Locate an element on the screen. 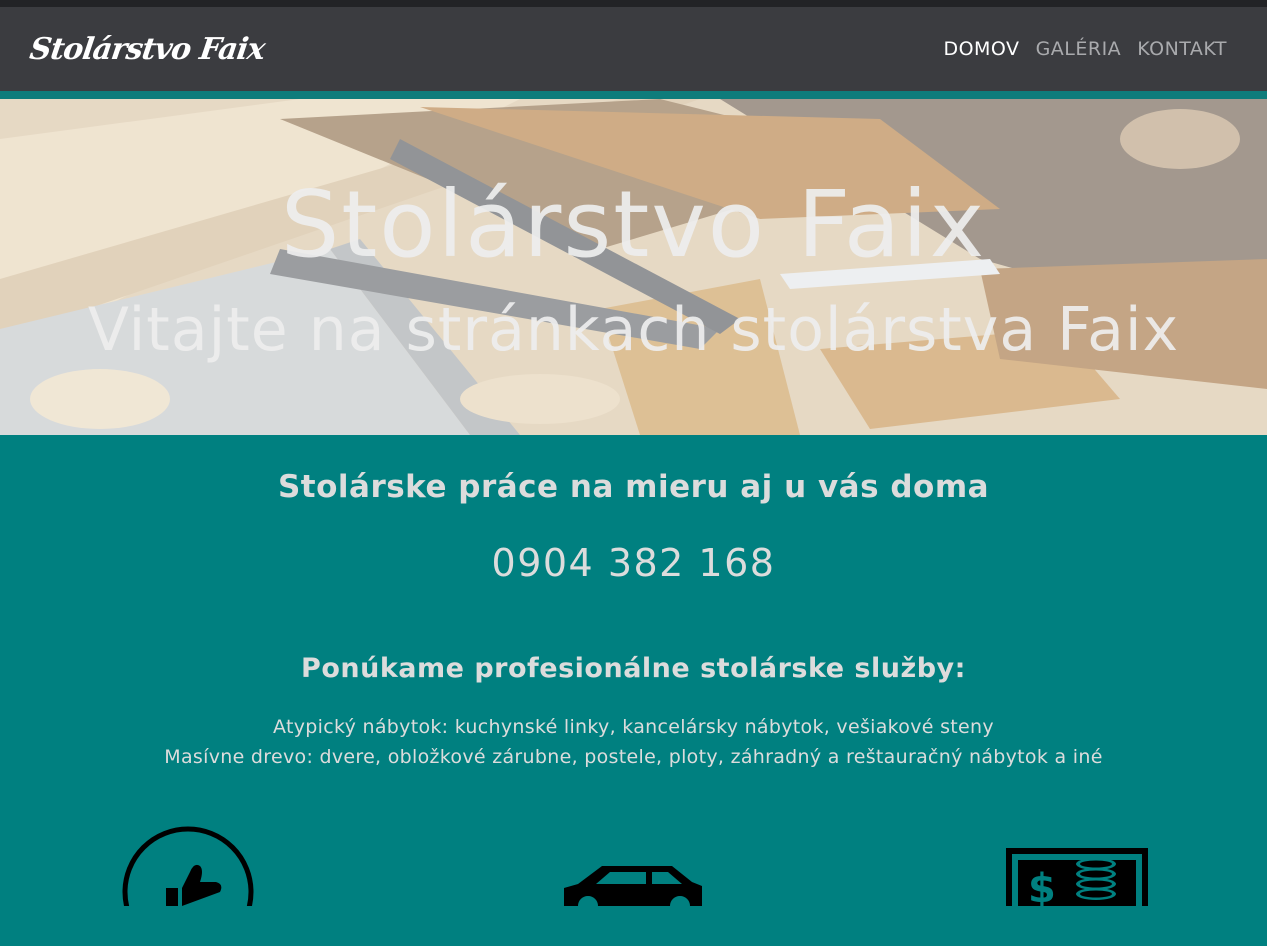 Image resolution: width=1267 pixels, height=946 pixels. top-strip is located at coordinates (633, 3).